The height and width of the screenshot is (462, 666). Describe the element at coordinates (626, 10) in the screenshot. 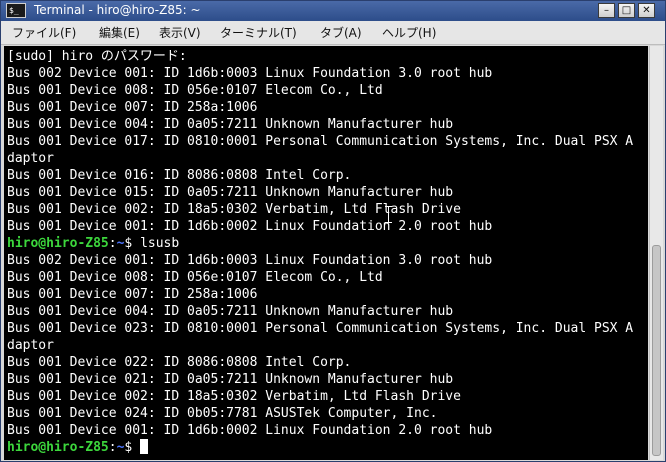

I see `maximize-button: □` at that location.